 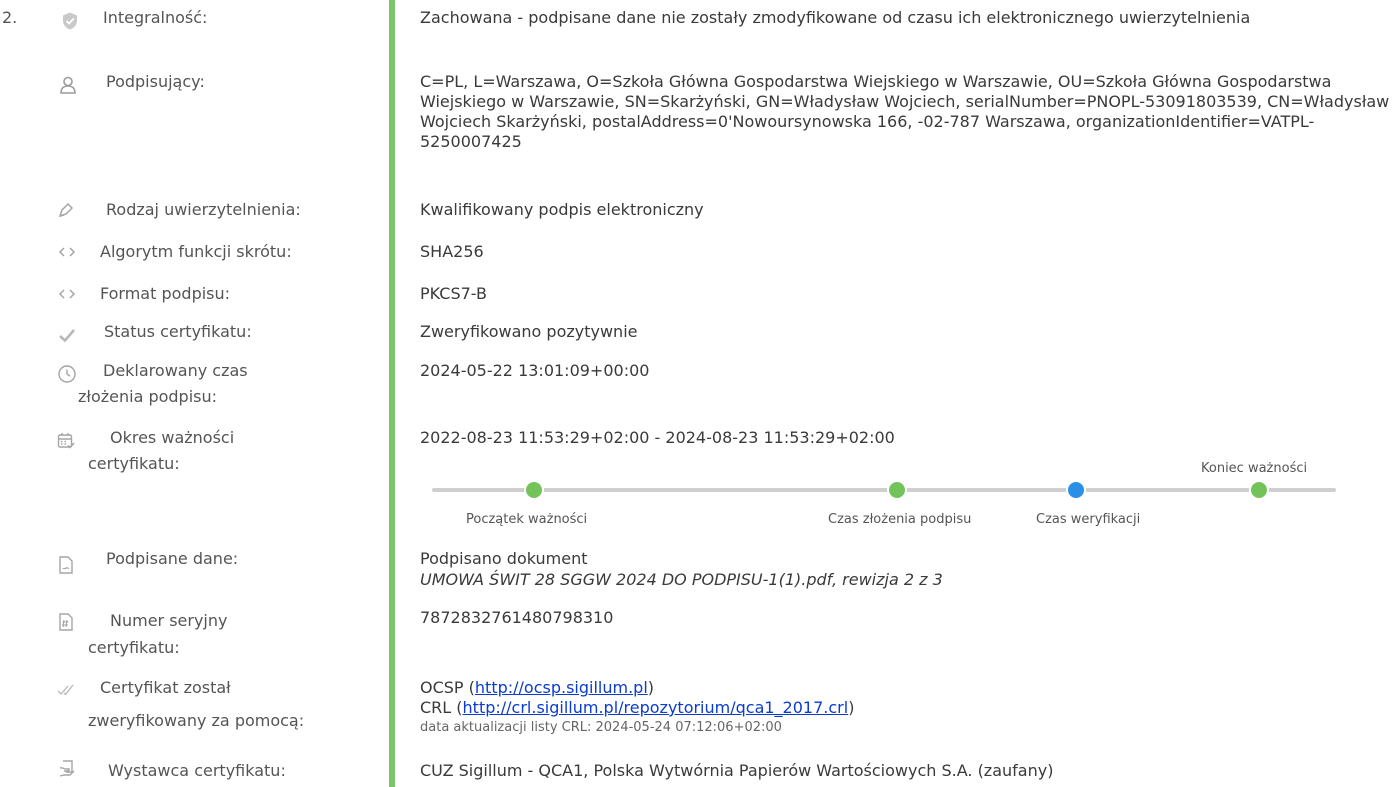 What do you see at coordinates (178, 331) in the screenshot?
I see `certificate-status-label: Status certyfikatu:` at bounding box center [178, 331].